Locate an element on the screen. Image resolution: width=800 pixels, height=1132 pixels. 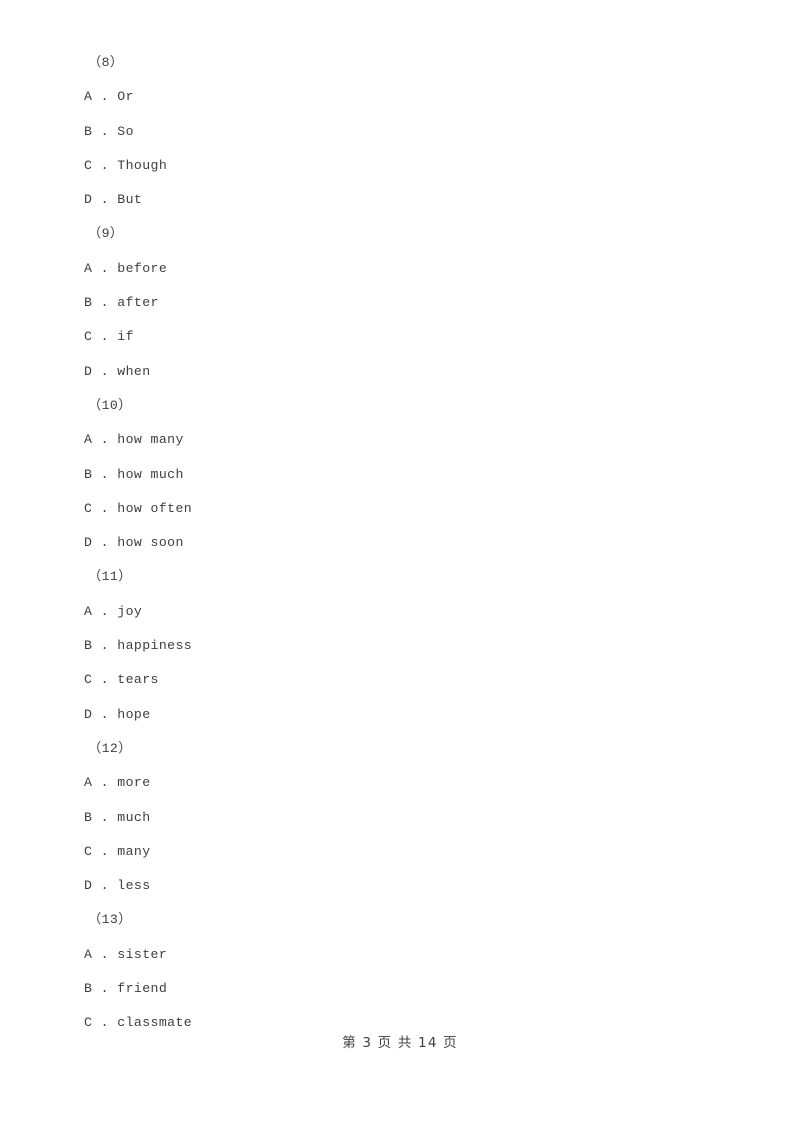
answer-option: A . joy is located at coordinates (404, 612).